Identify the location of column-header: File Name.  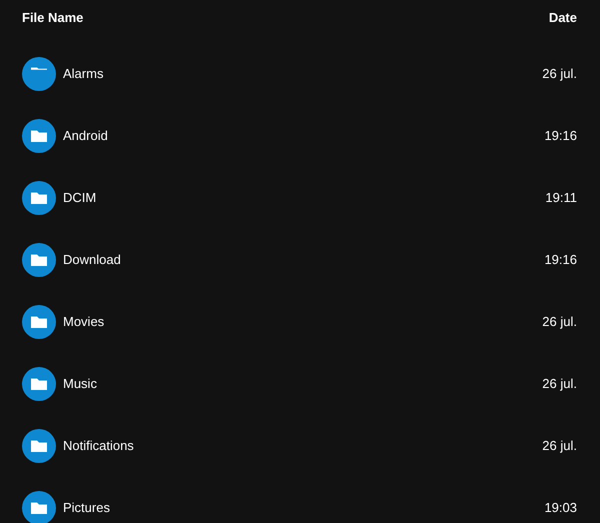
(53, 17).